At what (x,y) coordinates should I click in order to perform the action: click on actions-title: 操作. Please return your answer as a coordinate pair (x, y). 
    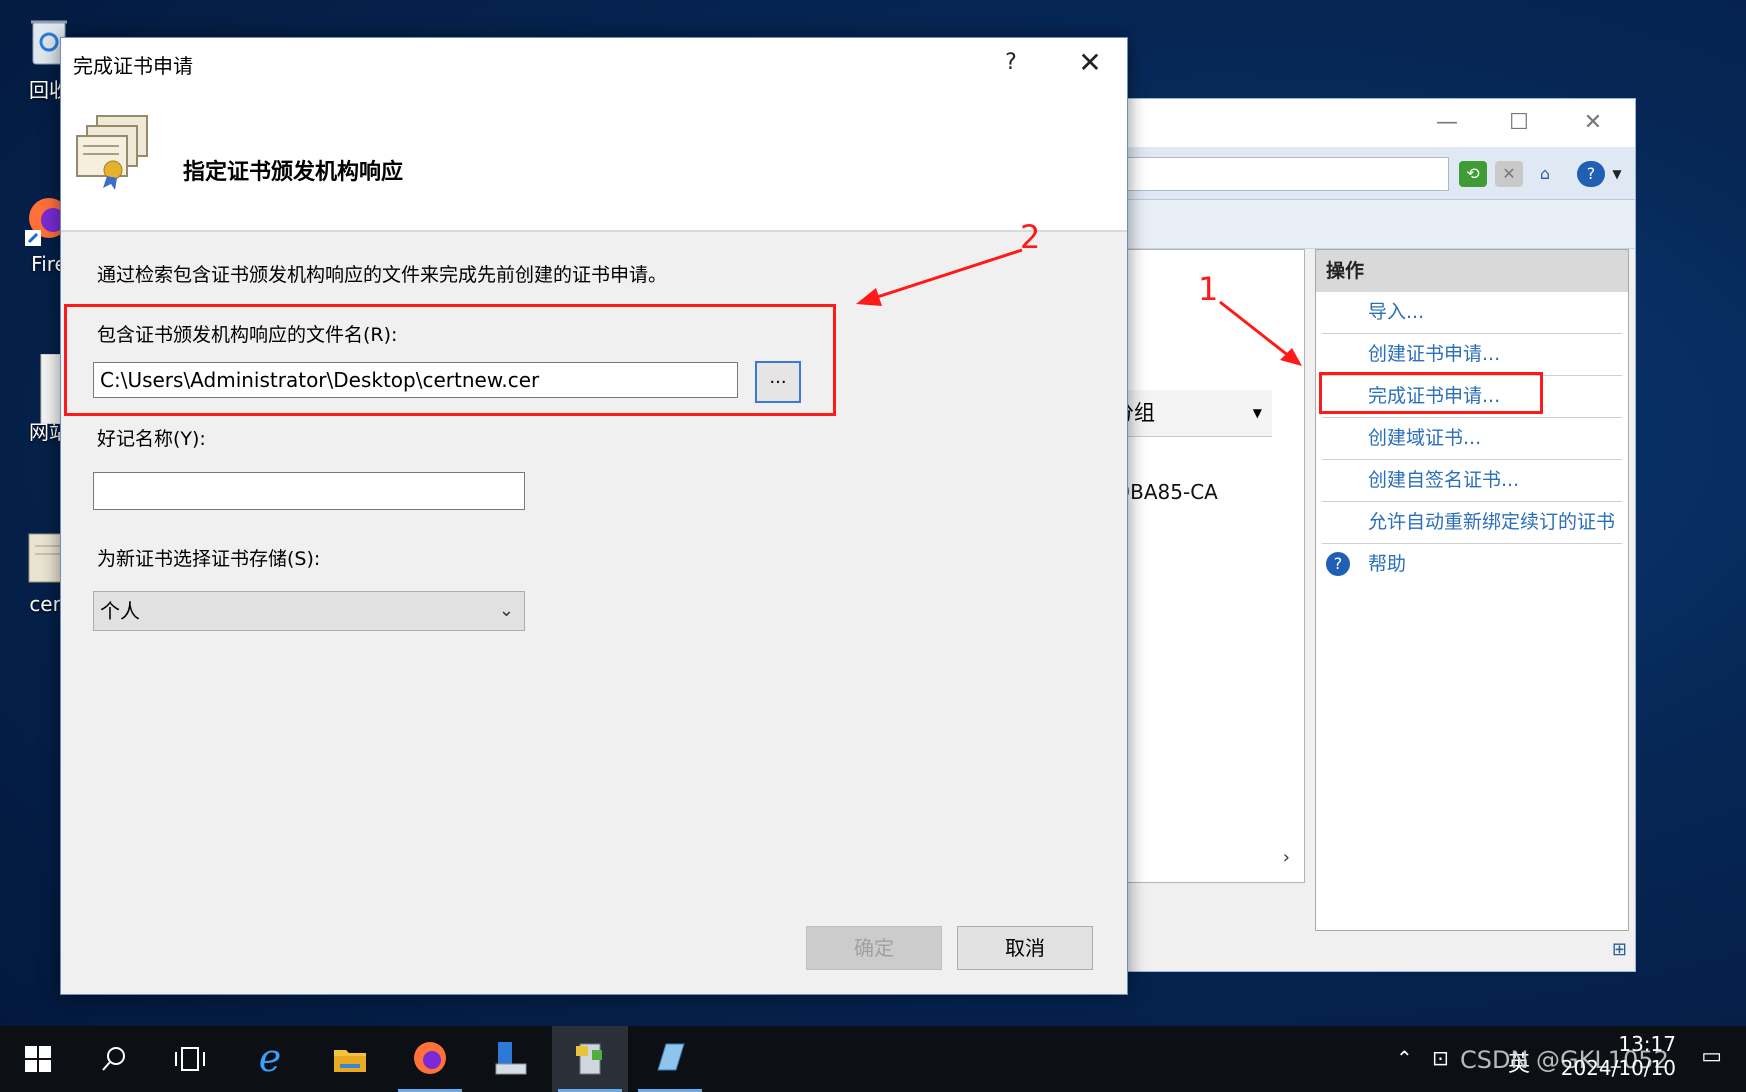
    Looking at the image, I should click on (1472, 271).